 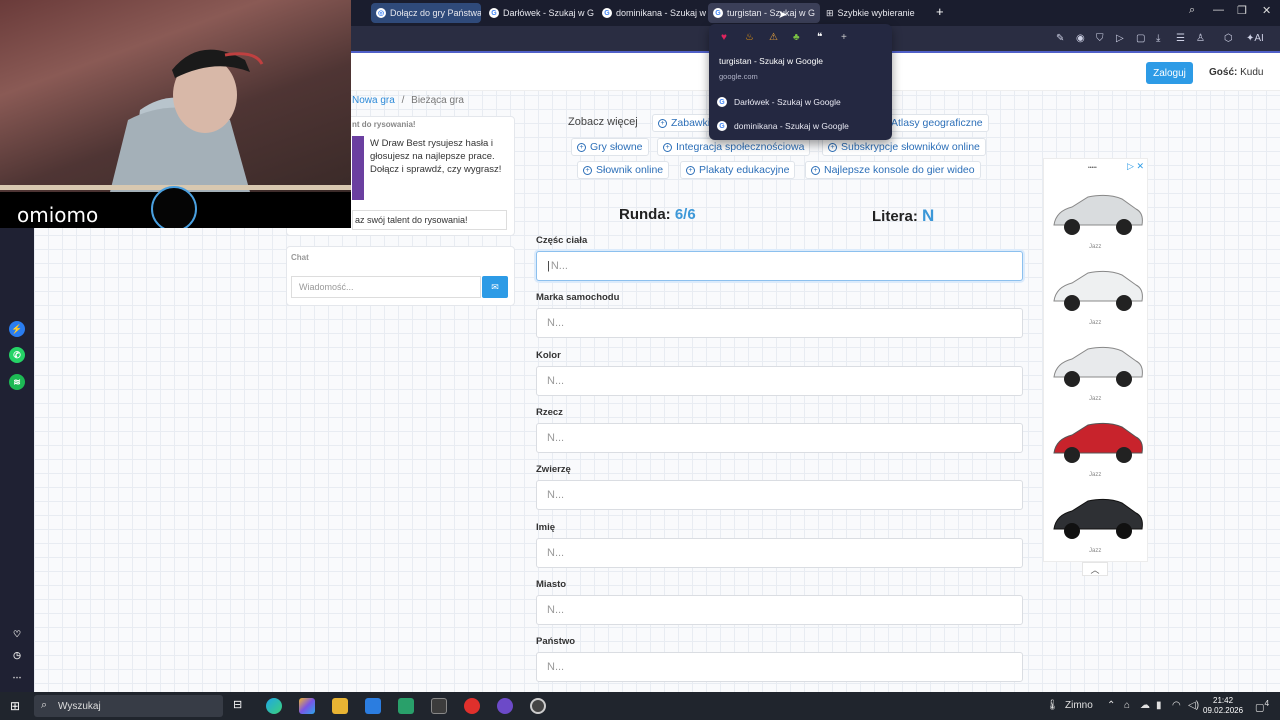 I want to click on download-icon: ⤓, so click(x=1158, y=38).